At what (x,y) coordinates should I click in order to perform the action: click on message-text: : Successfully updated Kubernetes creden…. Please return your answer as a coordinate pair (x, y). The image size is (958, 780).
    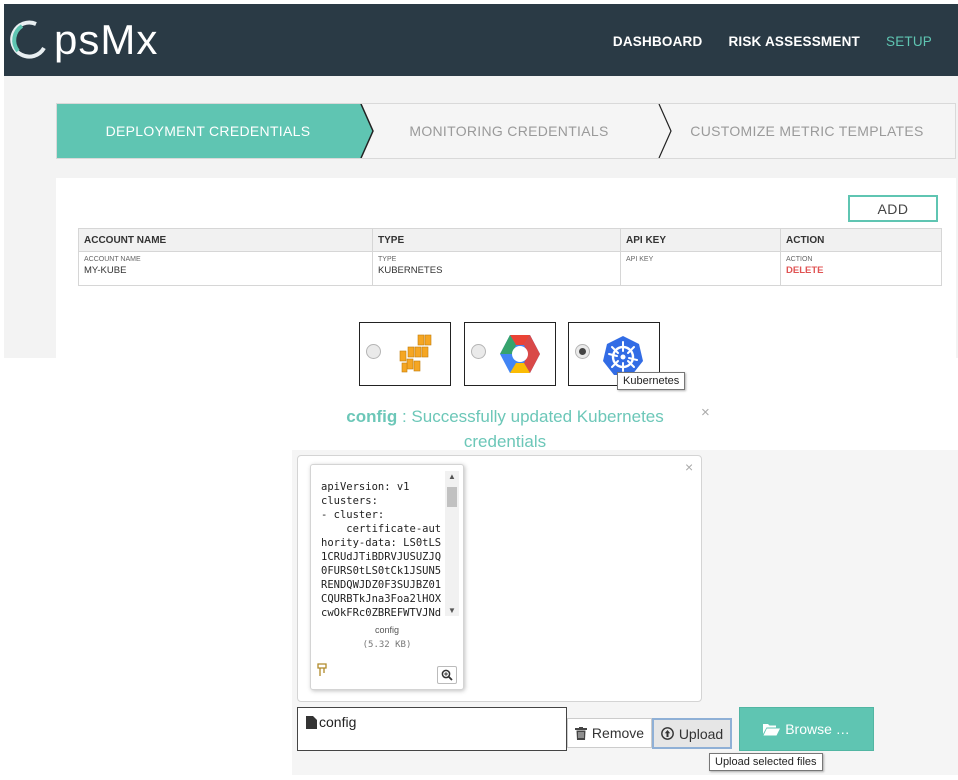
    Looking at the image, I should click on (530, 429).